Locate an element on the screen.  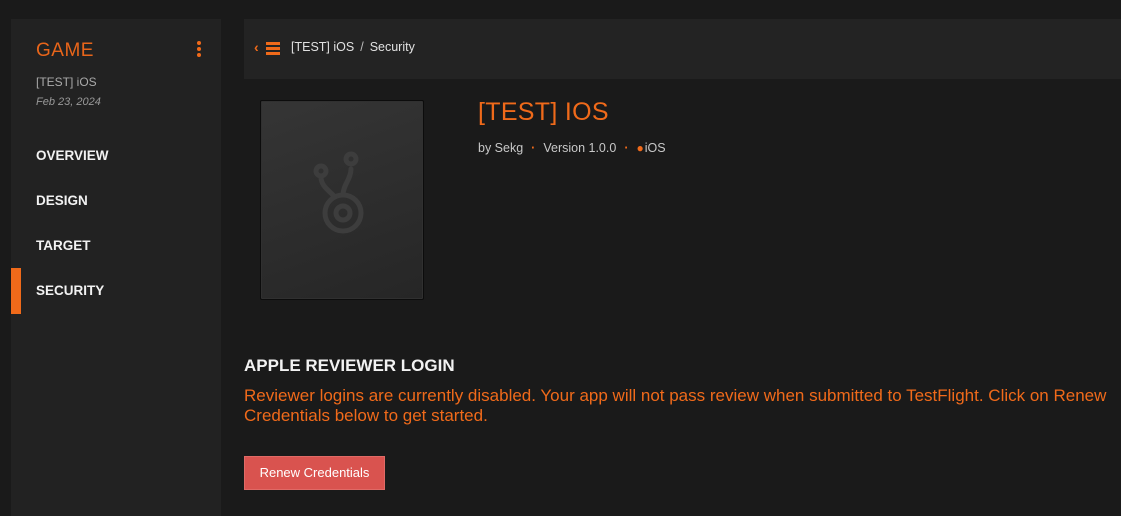
breadcrumb-app: [TEST] iOS is located at coordinates (322, 47).